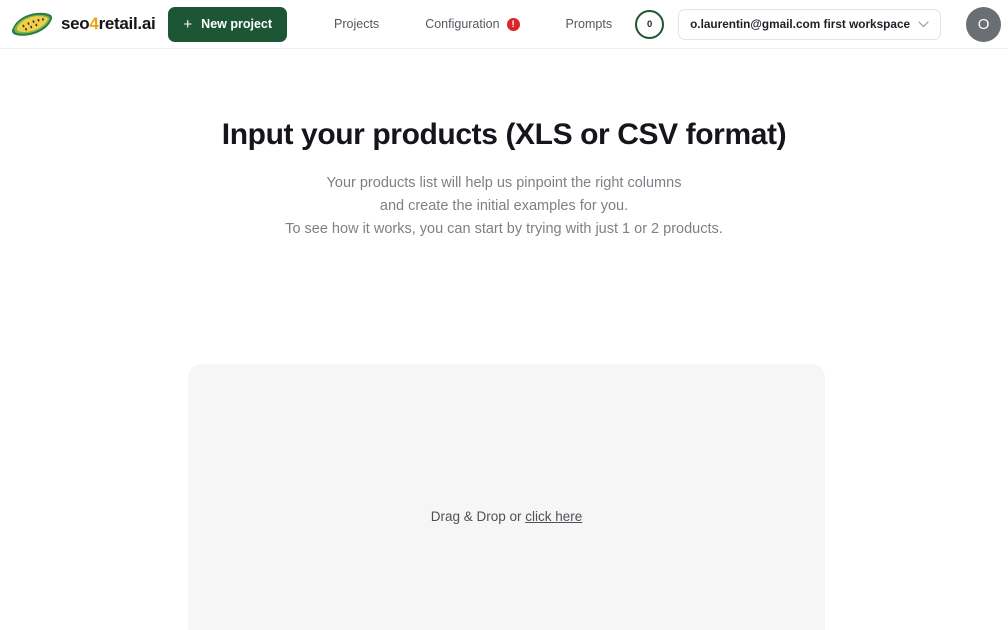 Image resolution: width=1008 pixels, height=630 pixels. I want to click on dropzone-prompt: Drag & Drop or click here, so click(507, 516).